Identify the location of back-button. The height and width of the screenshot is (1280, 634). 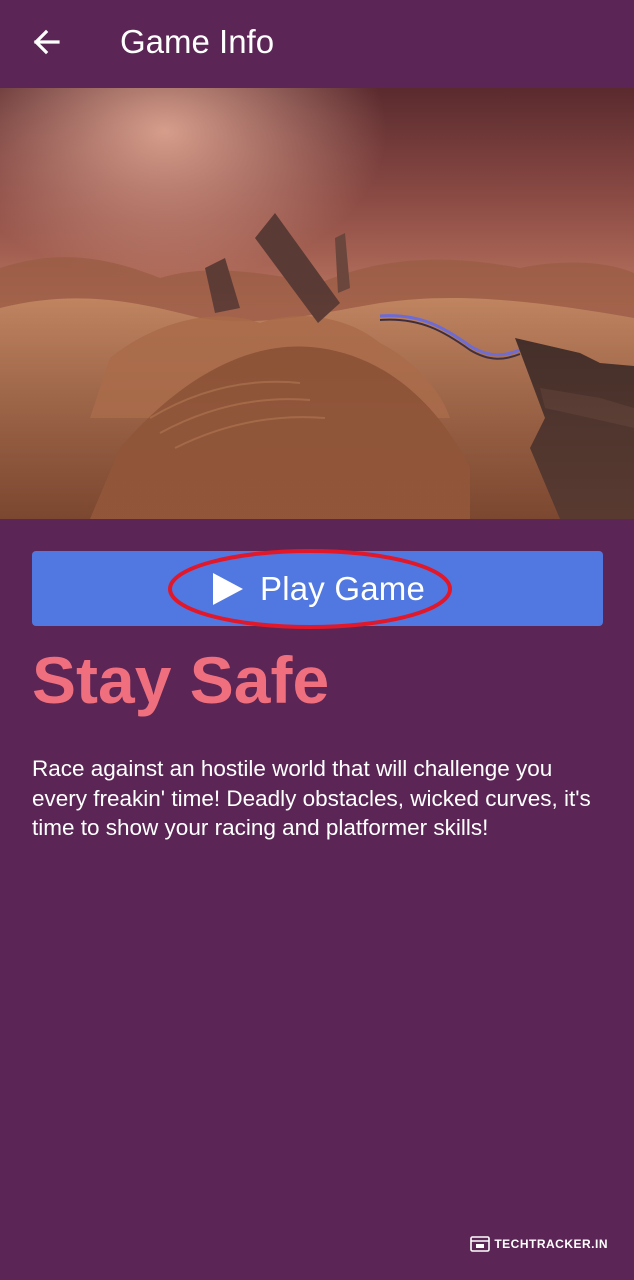
(46, 42).